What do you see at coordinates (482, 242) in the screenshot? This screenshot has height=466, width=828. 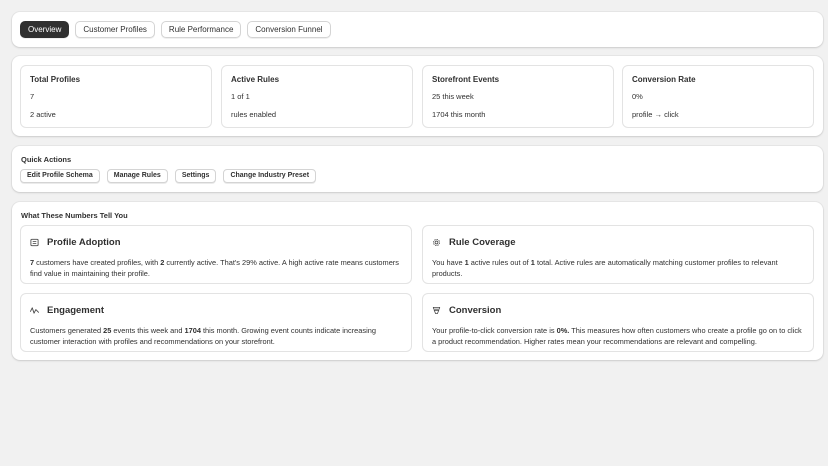 I see `insight-name: Rule Coverage` at bounding box center [482, 242].